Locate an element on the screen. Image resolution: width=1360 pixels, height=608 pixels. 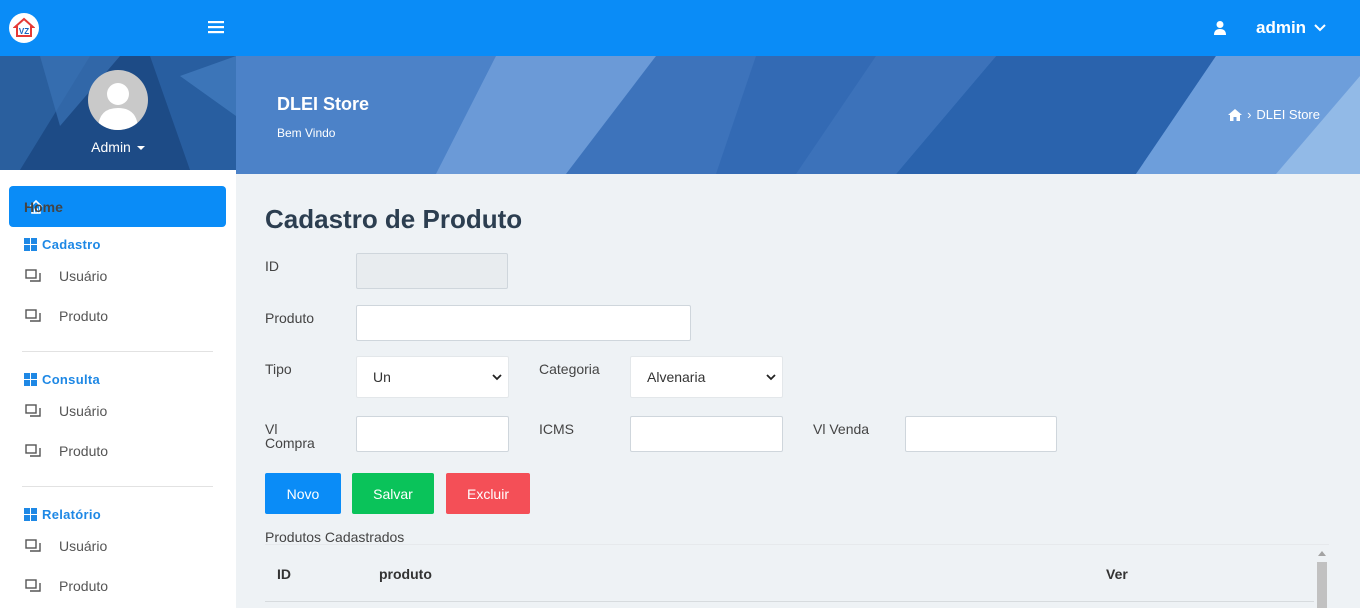
vl-venda-label: Vl Venda is located at coordinates (841, 429).